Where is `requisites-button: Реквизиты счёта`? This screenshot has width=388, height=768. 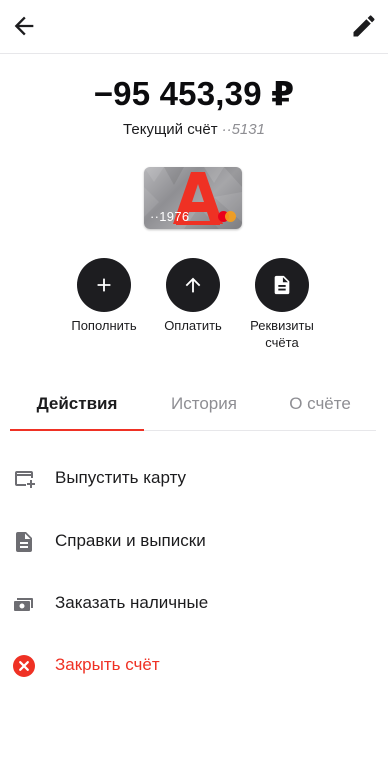
requisites-button: Реквизиты счёта is located at coordinates (282, 304).